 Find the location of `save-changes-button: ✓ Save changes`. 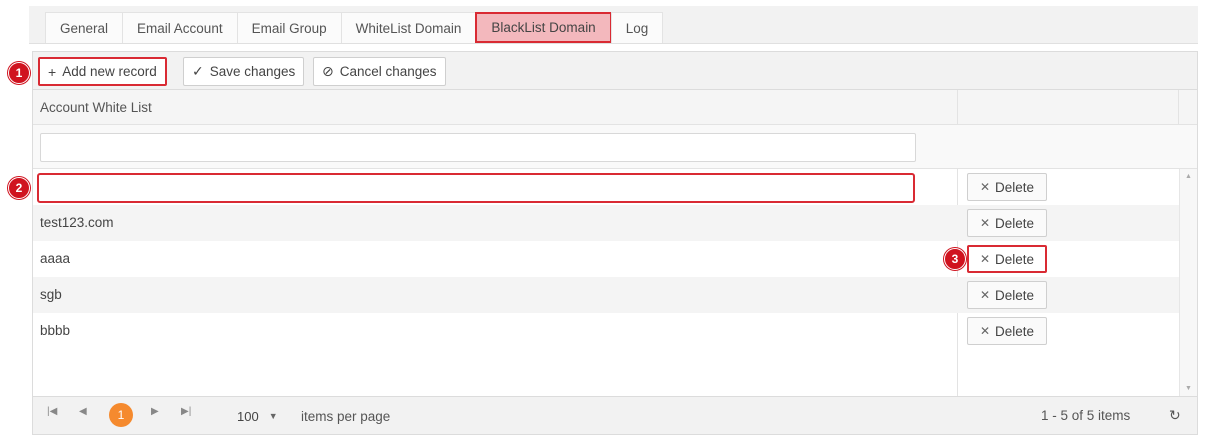

save-changes-button: ✓ Save changes is located at coordinates (244, 71).